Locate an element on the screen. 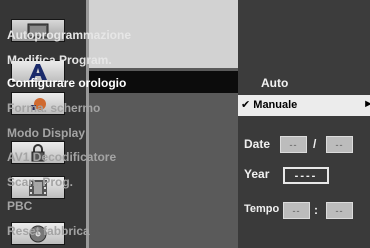 The width and height of the screenshot is (370, 248). menu-item-modo-display: Modo Display is located at coordinates (46, 133).